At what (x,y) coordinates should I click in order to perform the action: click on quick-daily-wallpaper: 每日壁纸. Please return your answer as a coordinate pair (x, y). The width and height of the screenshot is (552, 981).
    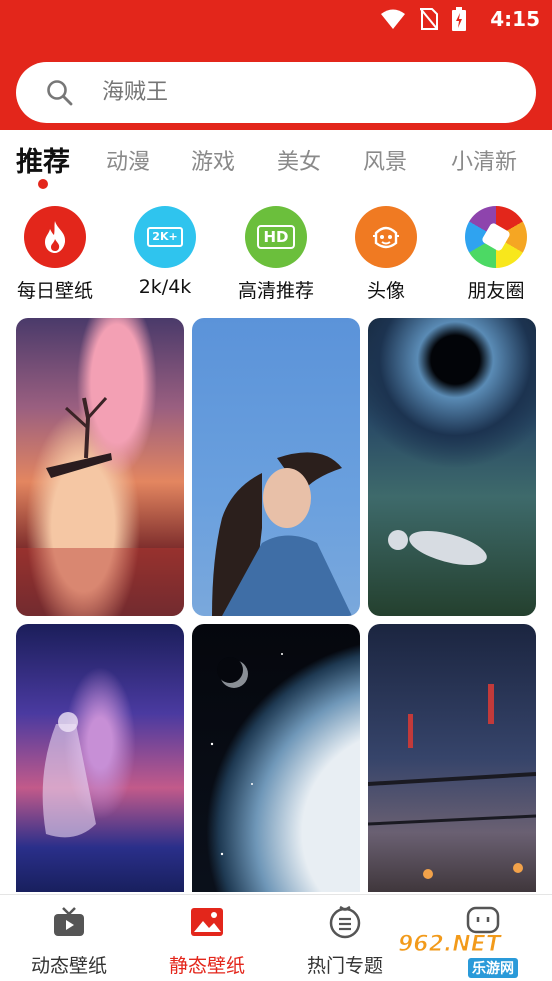
    Looking at the image, I should click on (55, 254).